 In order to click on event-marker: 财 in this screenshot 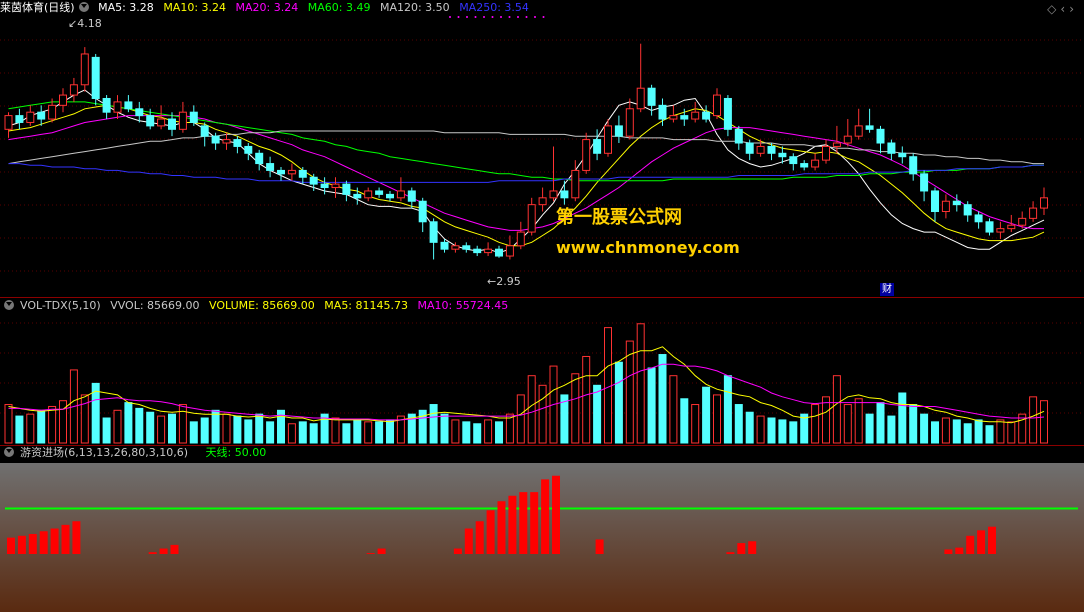, I will do `click(887, 289)`.